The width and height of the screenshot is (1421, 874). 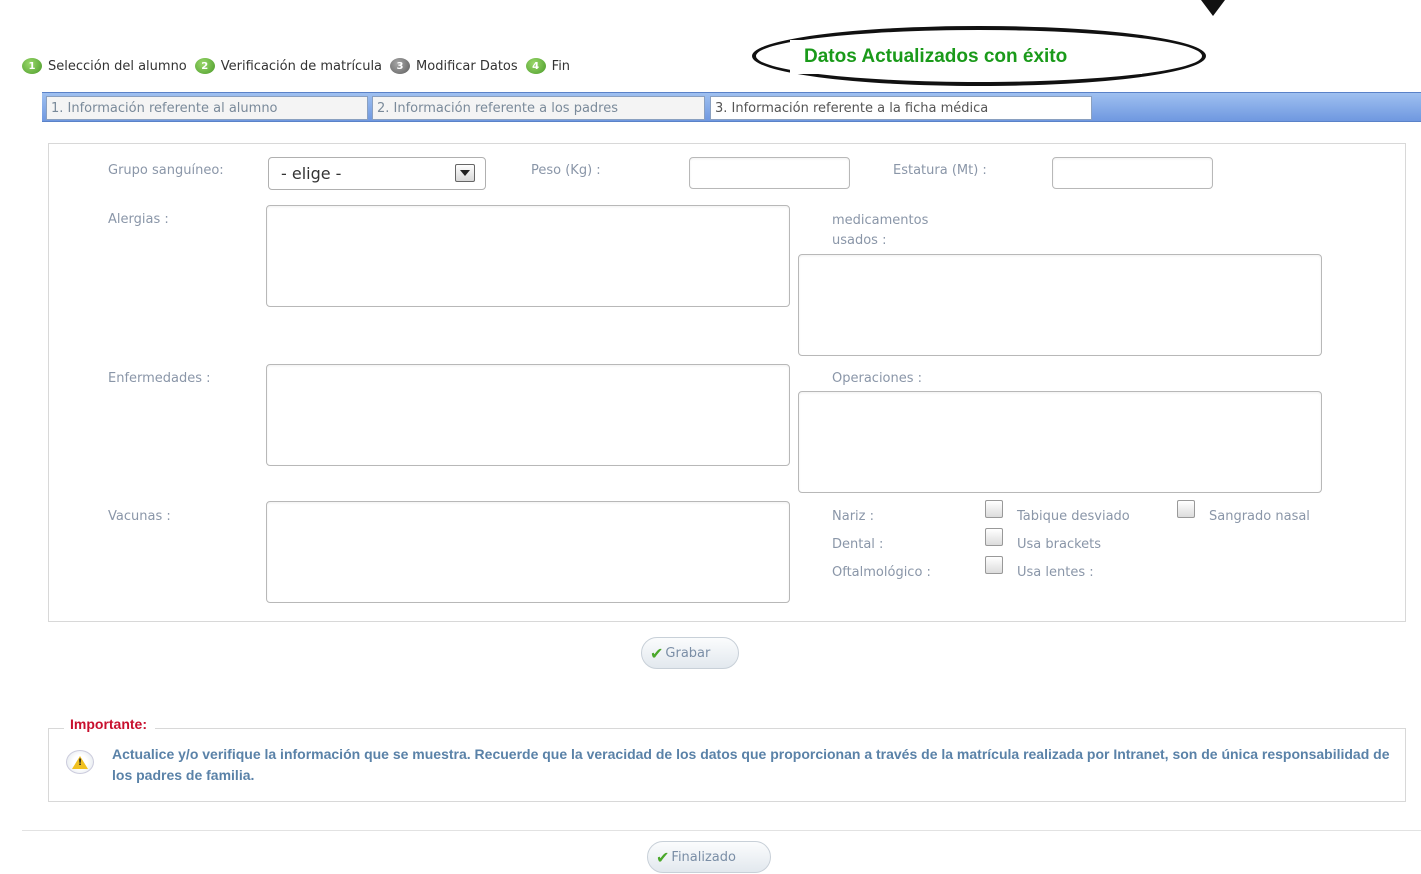 What do you see at coordinates (535, 66) in the screenshot?
I see `step-number-badge: 4` at bounding box center [535, 66].